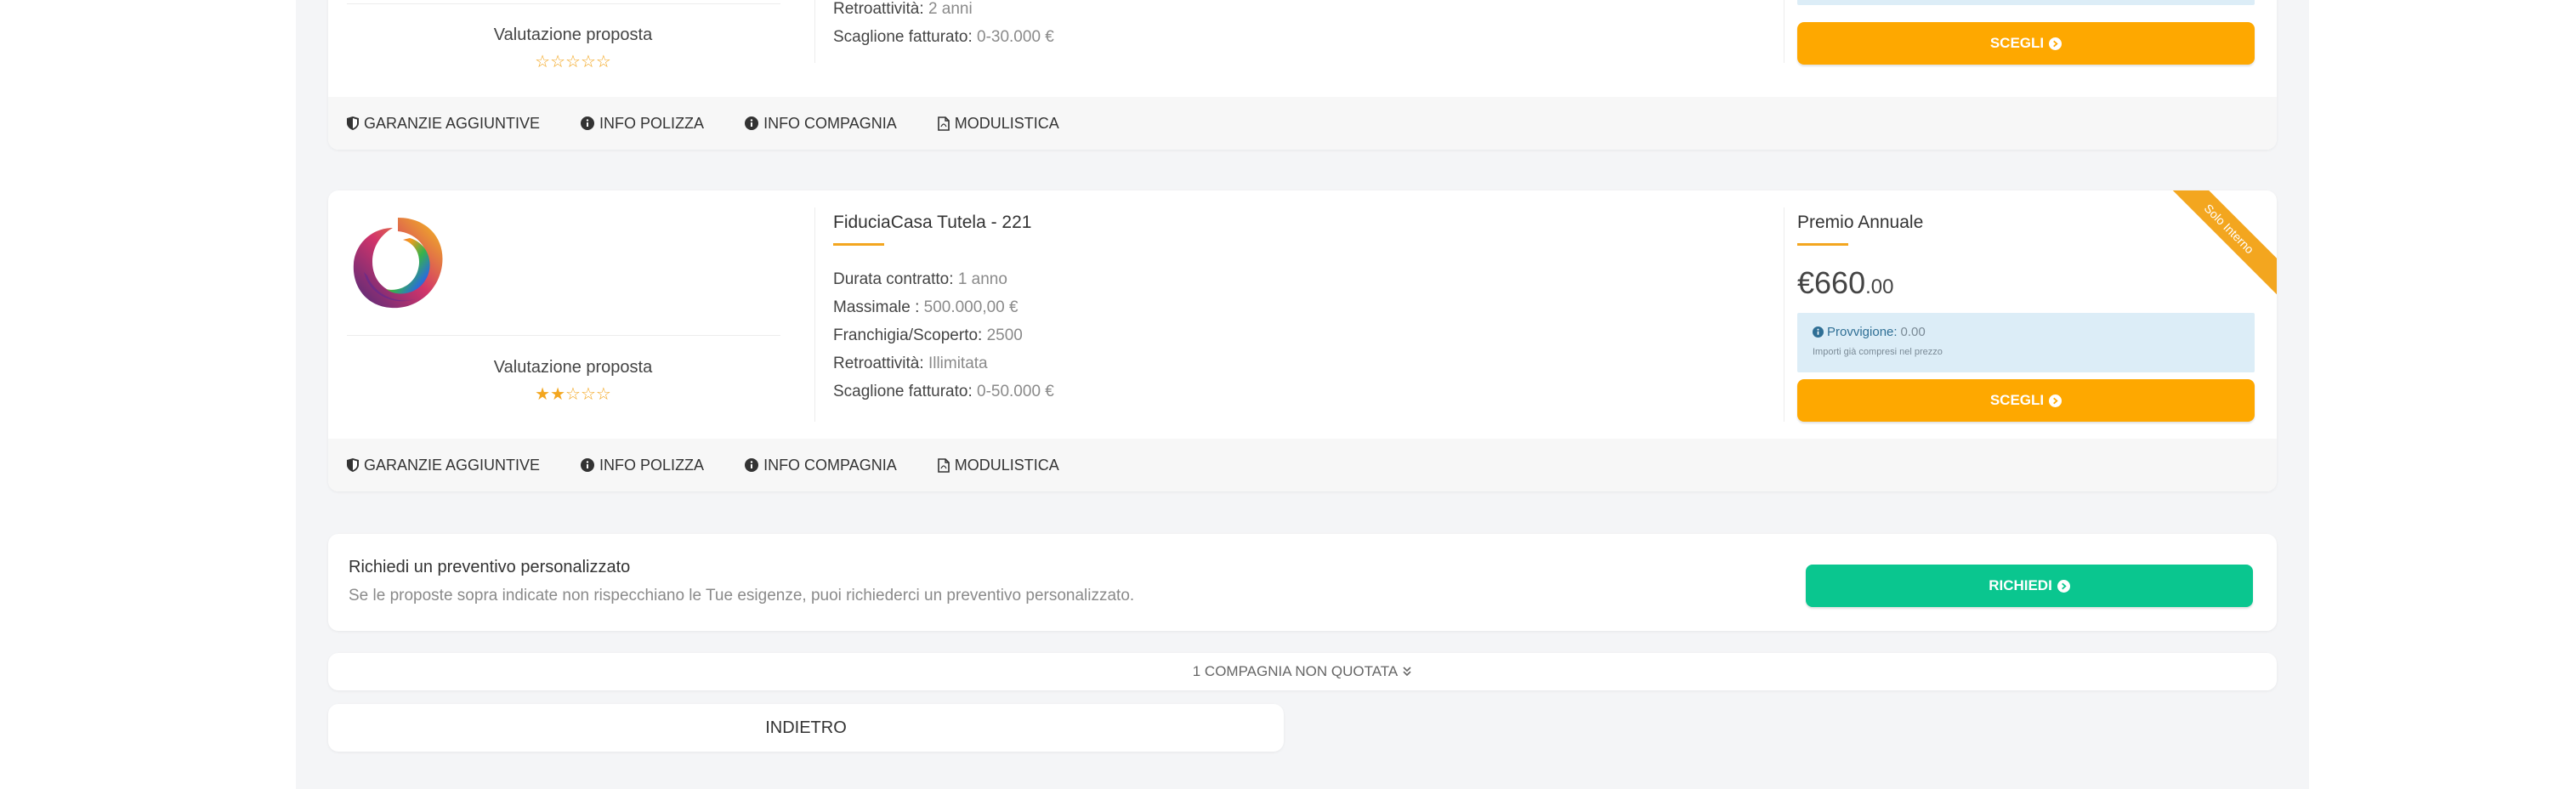 Image resolution: width=2576 pixels, height=789 pixels. I want to click on price-cents: .00, so click(1880, 286).